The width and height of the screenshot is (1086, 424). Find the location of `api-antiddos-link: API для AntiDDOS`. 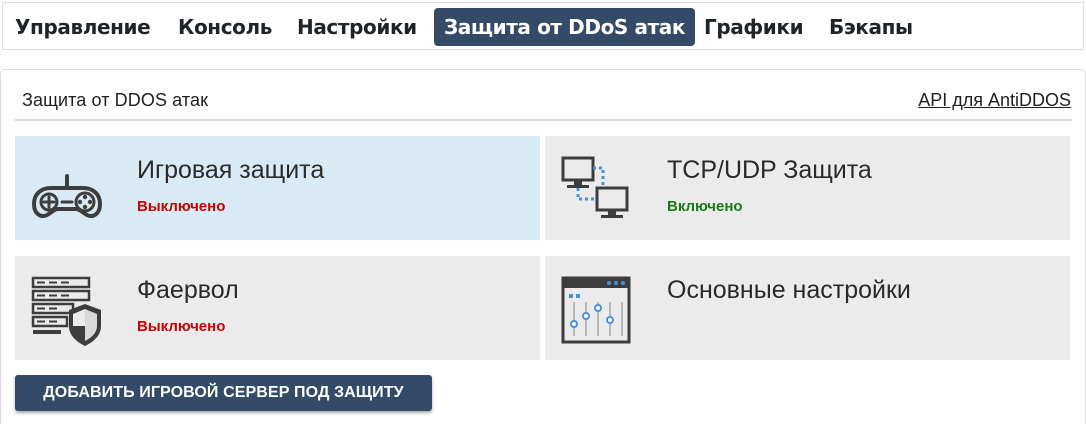

api-antiddos-link: API для AntiDDOS is located at coordinates (994, 100).